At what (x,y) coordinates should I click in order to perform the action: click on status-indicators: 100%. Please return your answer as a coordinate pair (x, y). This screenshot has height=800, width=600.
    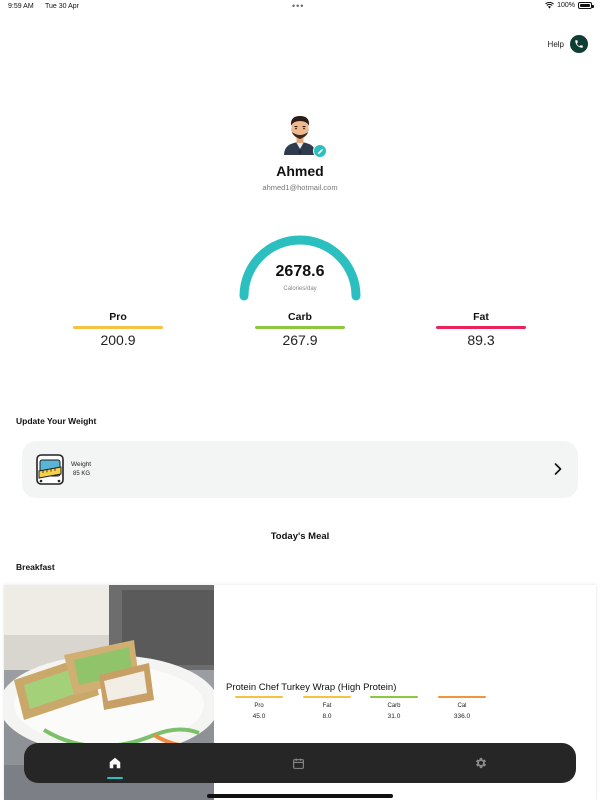
    Looking at the image, I should click on (569, 5).